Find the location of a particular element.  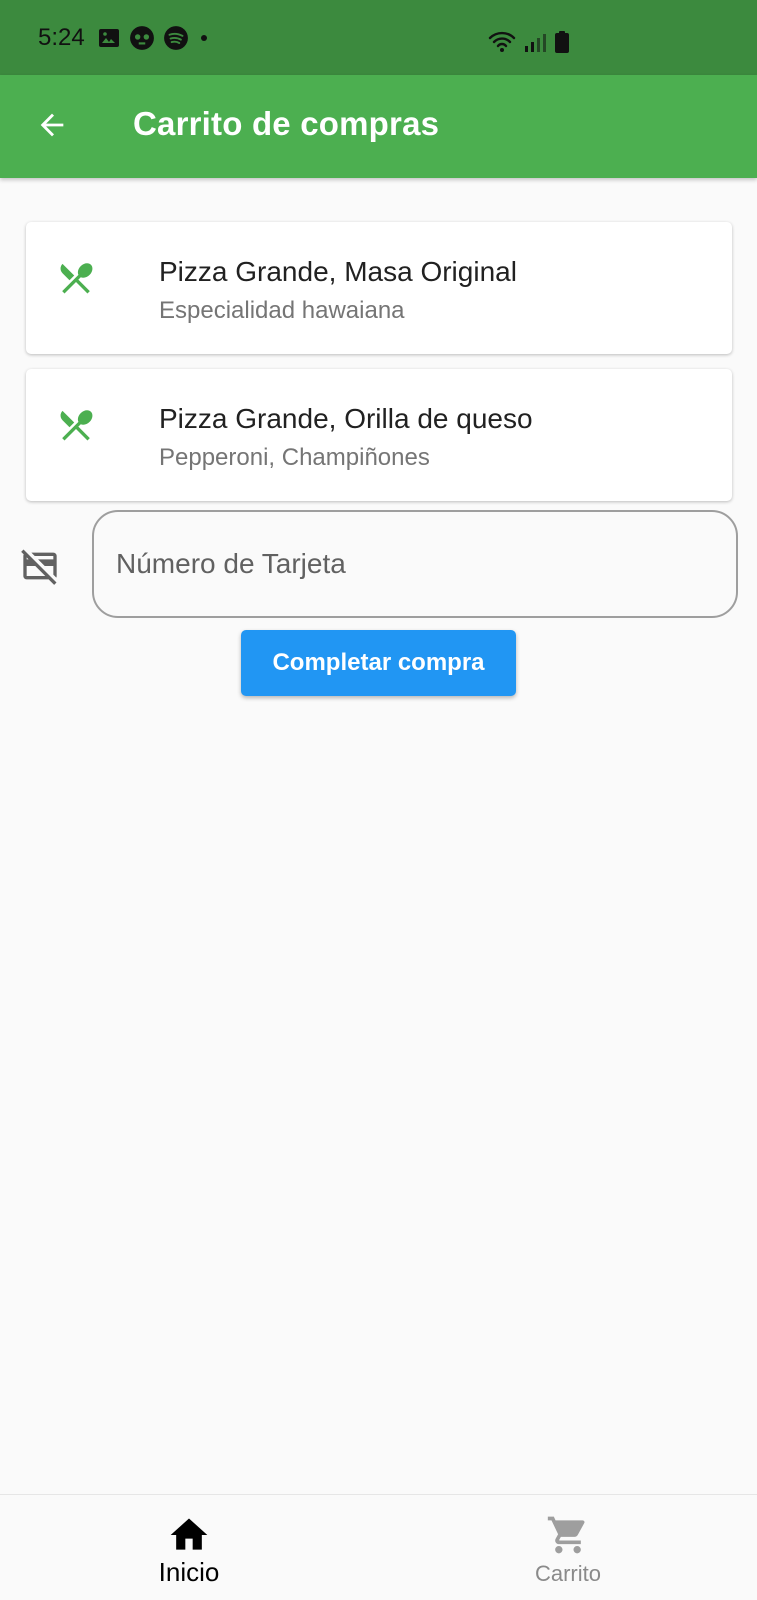

spotify-icon is located at coordinates (176, 38).